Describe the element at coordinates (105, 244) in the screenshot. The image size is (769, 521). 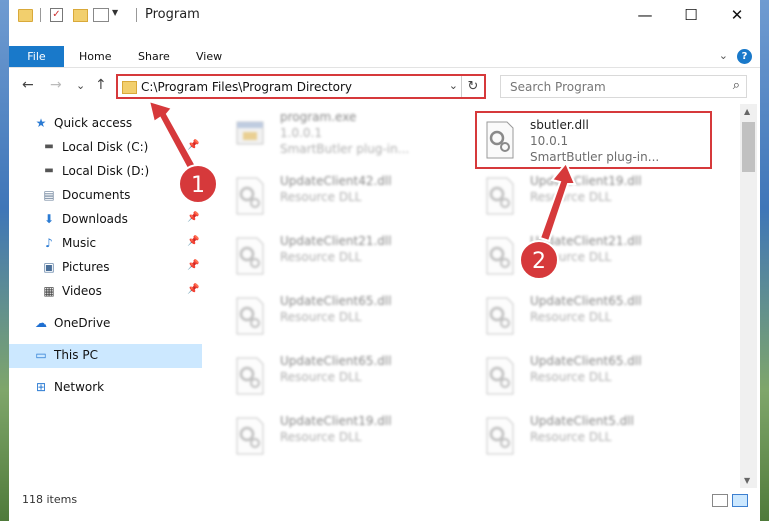
I see `sidebar-item-music: ♪ Music 📌` at that location.